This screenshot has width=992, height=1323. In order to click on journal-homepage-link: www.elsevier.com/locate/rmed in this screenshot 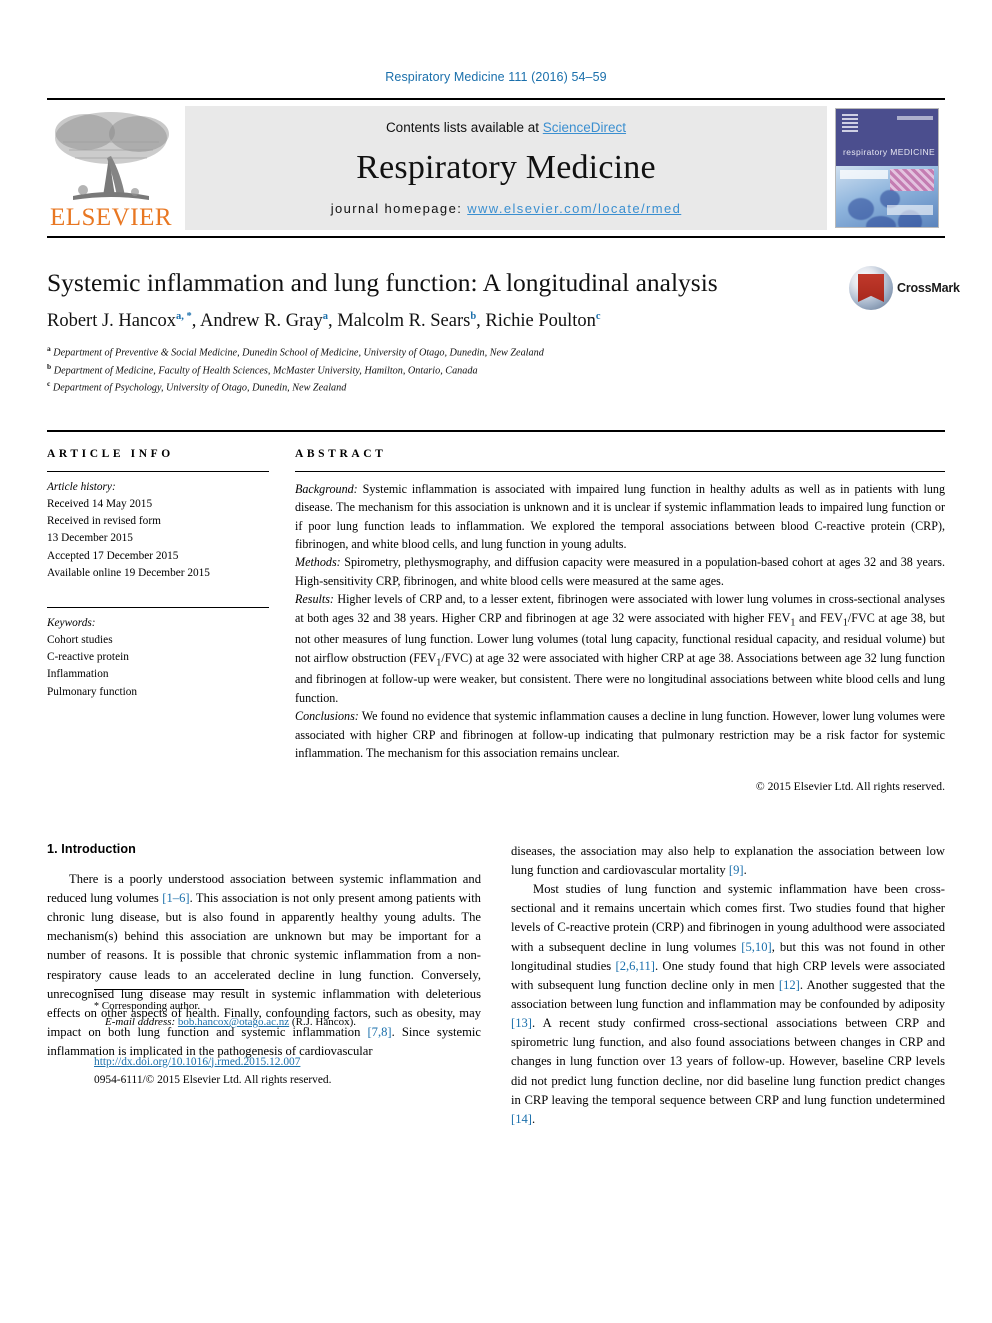, I will do `click(574, 208)`.